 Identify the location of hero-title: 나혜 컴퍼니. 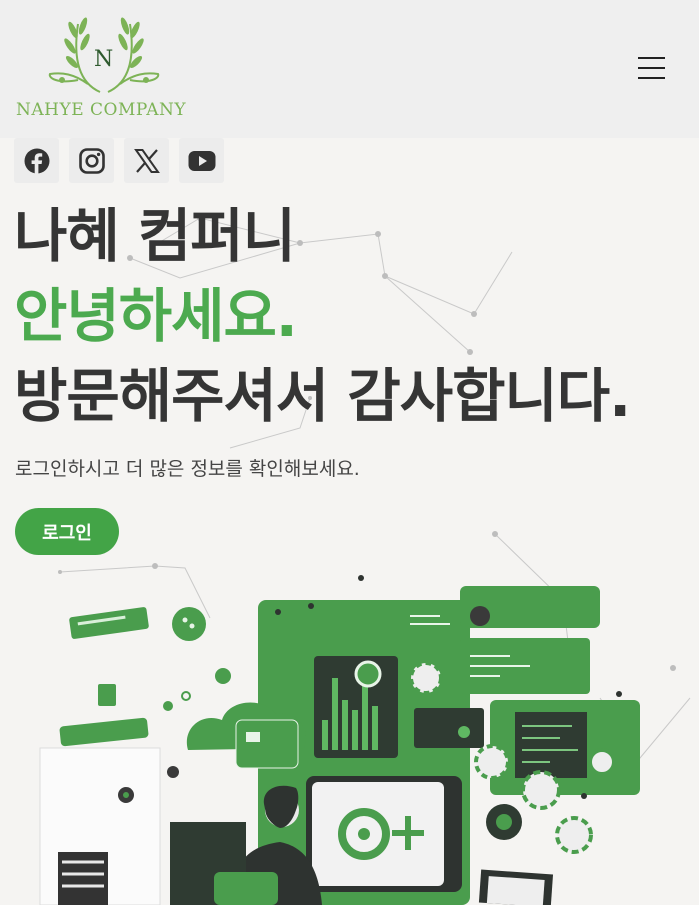
(155, 236).